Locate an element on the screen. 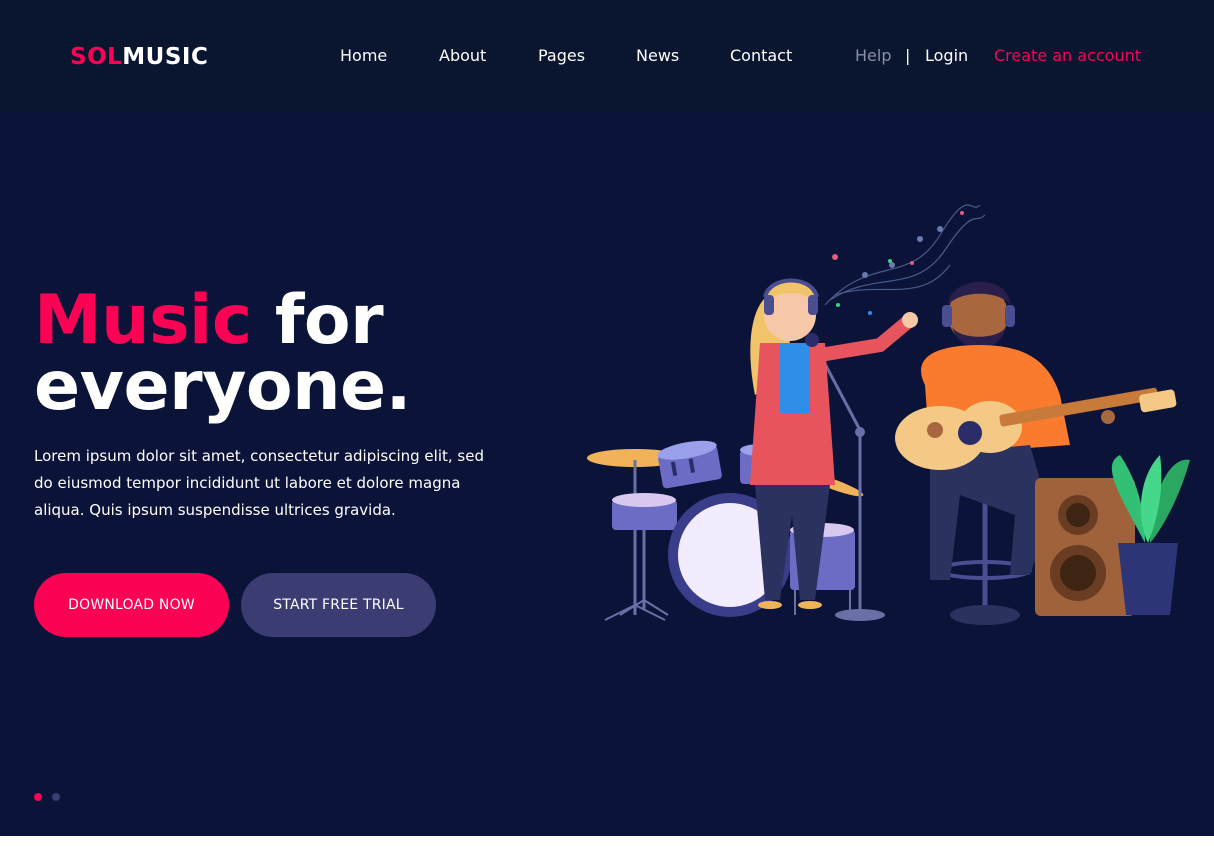 Image resolution: width=1214 pixels, height=847 pixels. nav-home: Home is located at coordinates (363, 55).